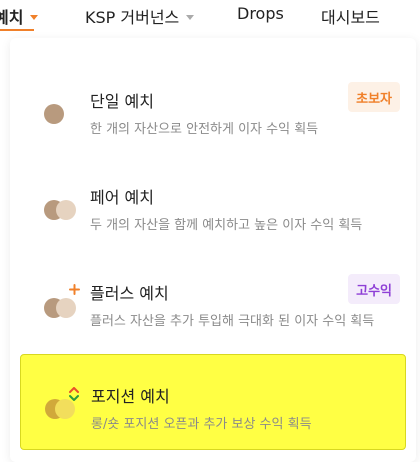 The width and height of the screenshot is (420, 462). Describe the element at coordinates (12, 17) in the screenshot. I see `nav-tab-deposit-label: 예치` at that location.